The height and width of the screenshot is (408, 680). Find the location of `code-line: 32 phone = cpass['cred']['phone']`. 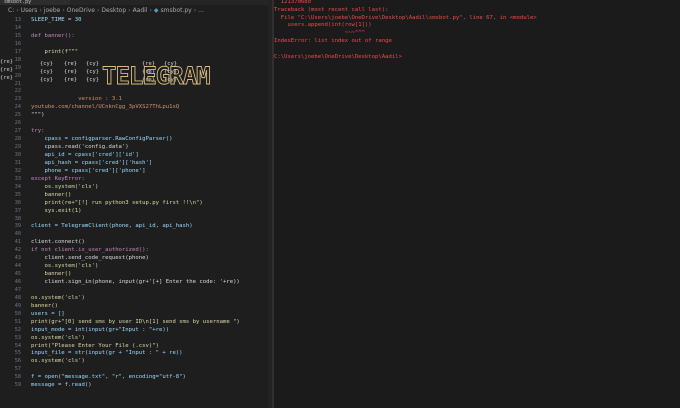

code-line: 32 phone = cpass['cred']['phone'] is located at coordinates (136, 171).